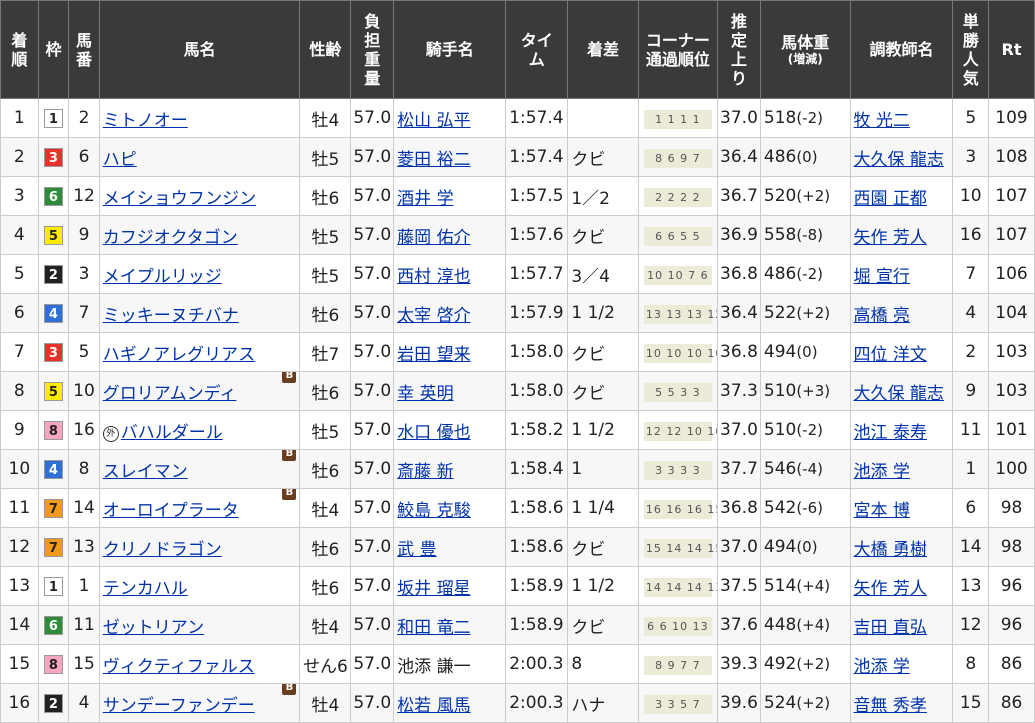  Describe the element at coordinates (537, 274) in the screenshot. I see `time-cell: 1:57.7` at that location.